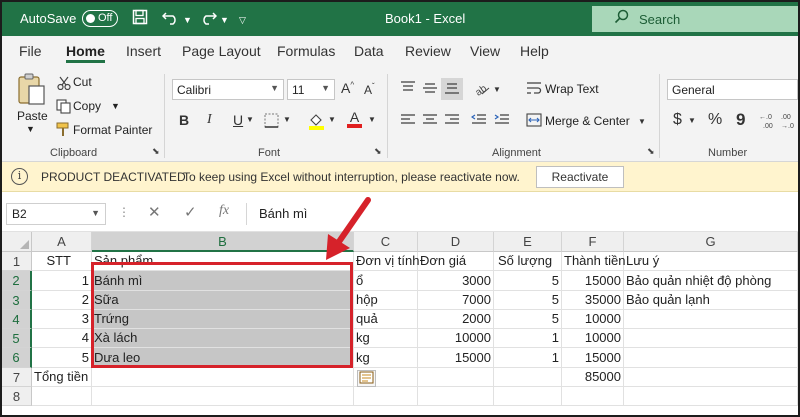  What do you see at coordinates (62, 396) in the screenshot?
I see `cell-a8` at bounding box center [62, 396].